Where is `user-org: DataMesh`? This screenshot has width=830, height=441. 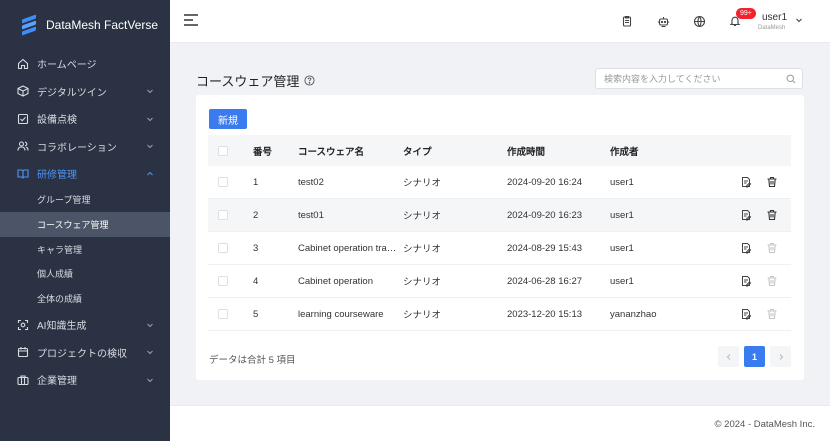 user-org: DataMesh is located at coordinates (772, 28).